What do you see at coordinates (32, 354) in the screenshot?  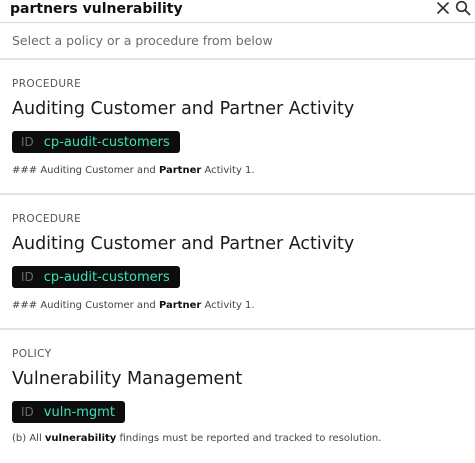 I see `result-type: POLICY` at bounding box center [32, 354].